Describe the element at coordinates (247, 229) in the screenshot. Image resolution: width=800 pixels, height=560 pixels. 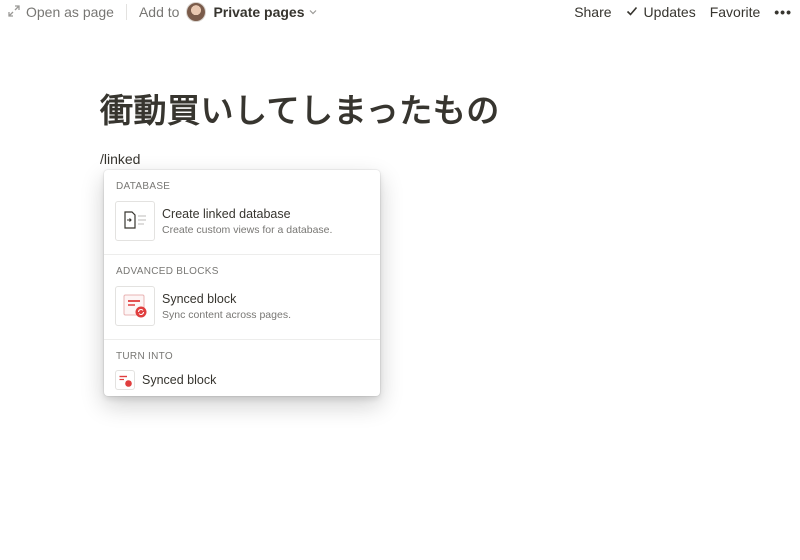
I see `menu-item-description: Create custom views for a database.` at that location.